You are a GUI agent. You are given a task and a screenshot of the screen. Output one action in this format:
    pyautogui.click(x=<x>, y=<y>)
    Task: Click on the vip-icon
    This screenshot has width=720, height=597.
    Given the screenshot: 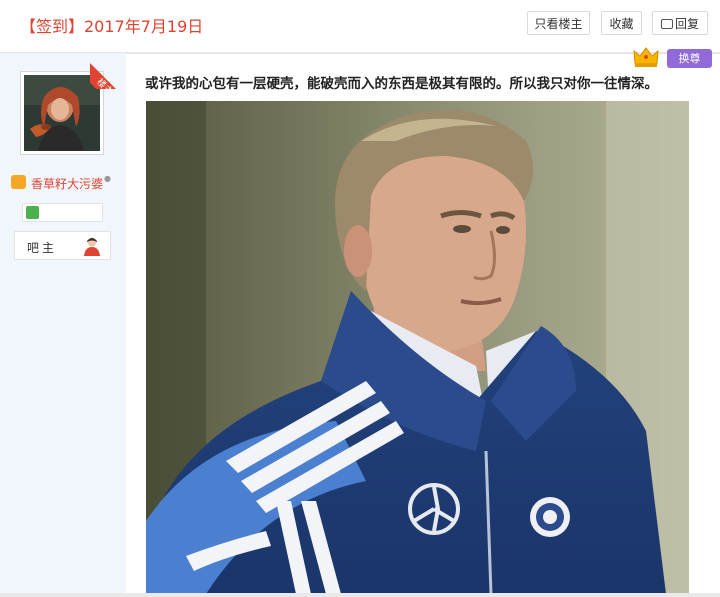 What is the action you would take?
    pyautogui.click(x=18, y=182)
    